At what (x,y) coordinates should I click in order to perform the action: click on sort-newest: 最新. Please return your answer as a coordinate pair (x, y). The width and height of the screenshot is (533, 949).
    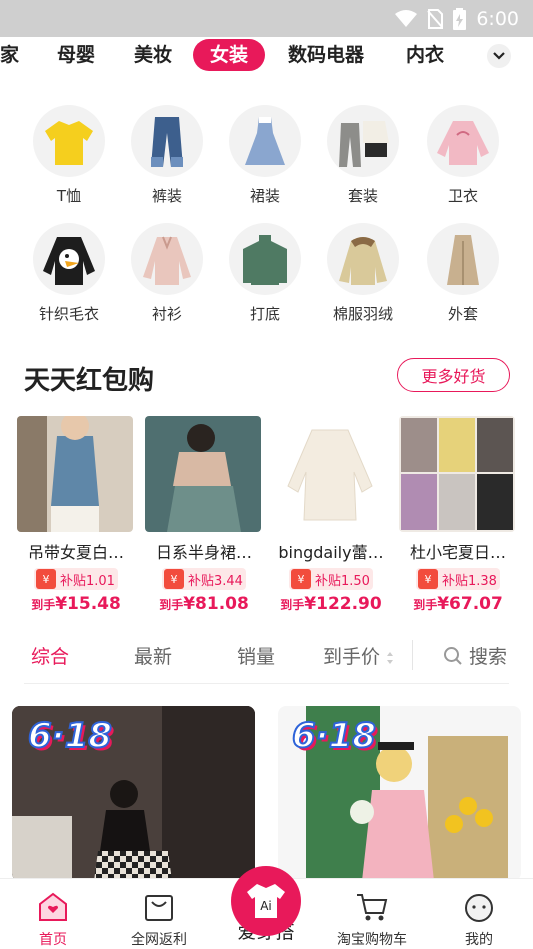
    Looking at the image, I should click on (153, 655).